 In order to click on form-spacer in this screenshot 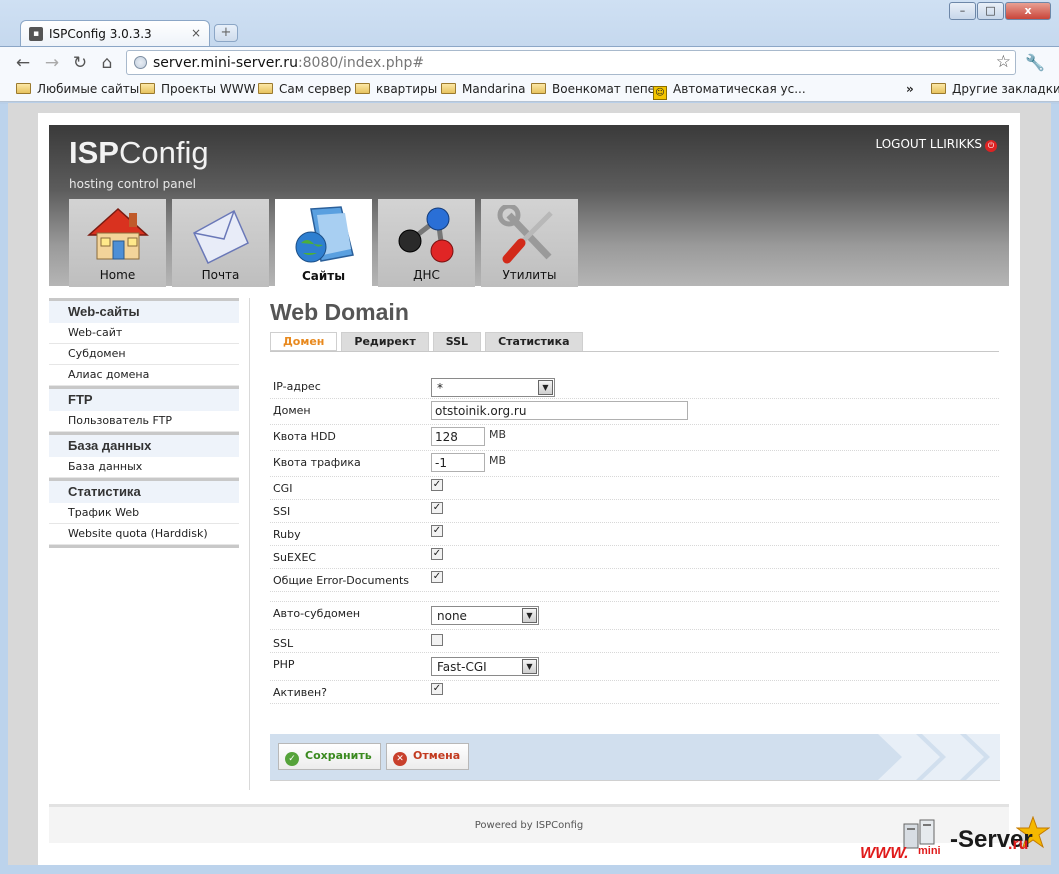, I will do `click(634, 597)`.